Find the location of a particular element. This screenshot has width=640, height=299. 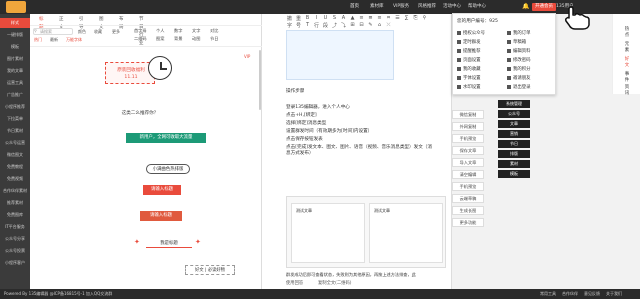

filter-favorite: 收藏 is located at coordinates (98, 31).